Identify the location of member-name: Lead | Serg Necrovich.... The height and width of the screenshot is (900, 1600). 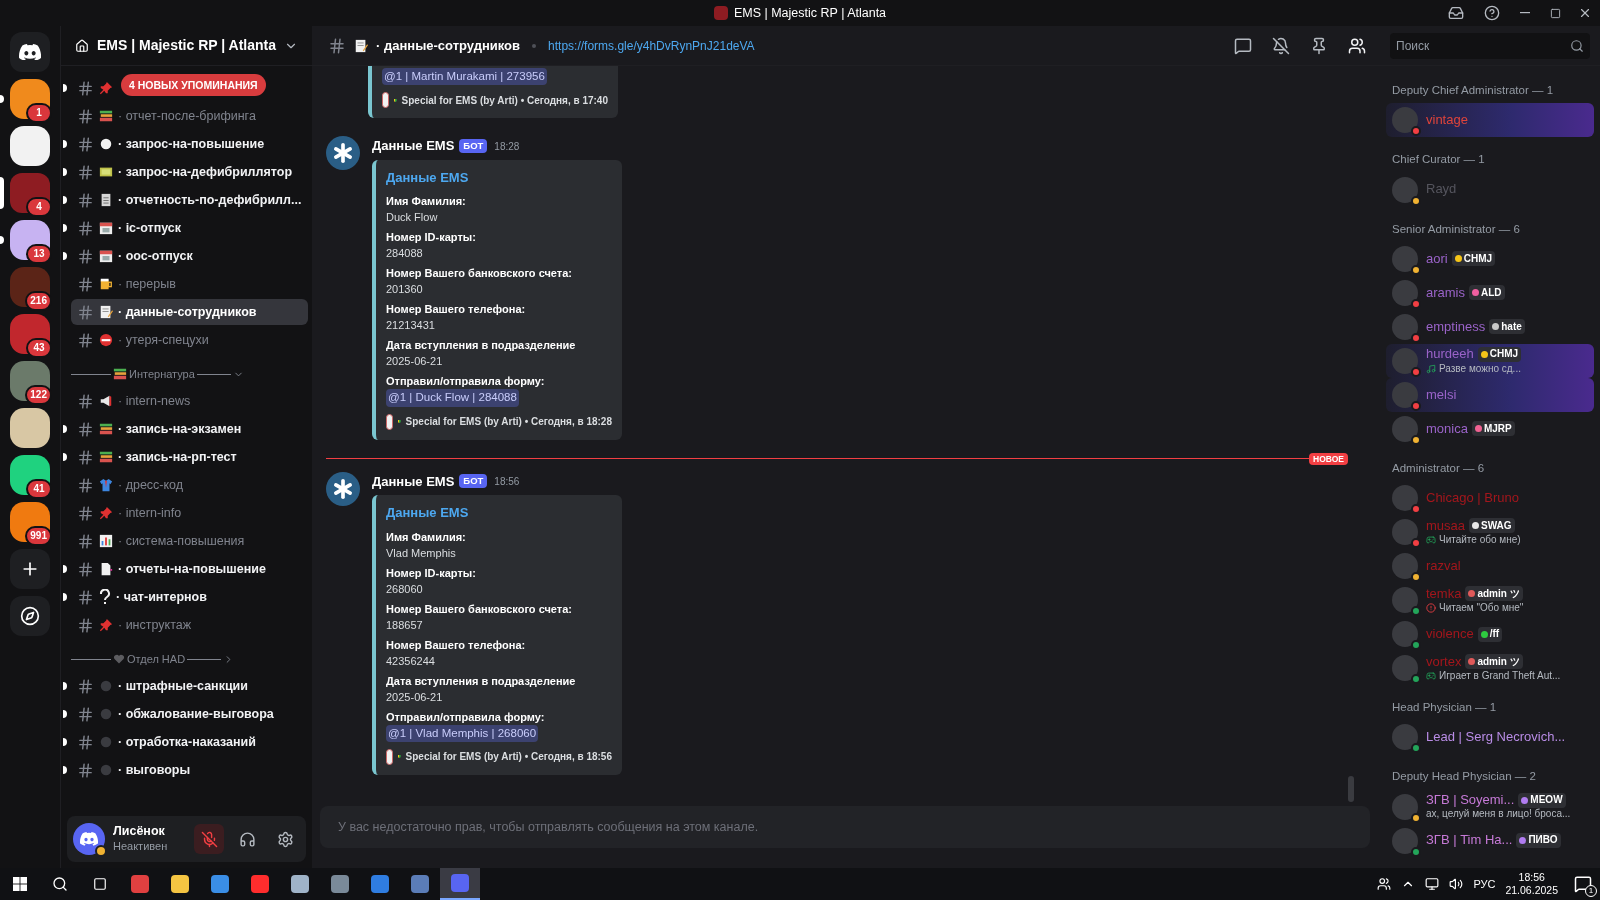
(1496, 737).